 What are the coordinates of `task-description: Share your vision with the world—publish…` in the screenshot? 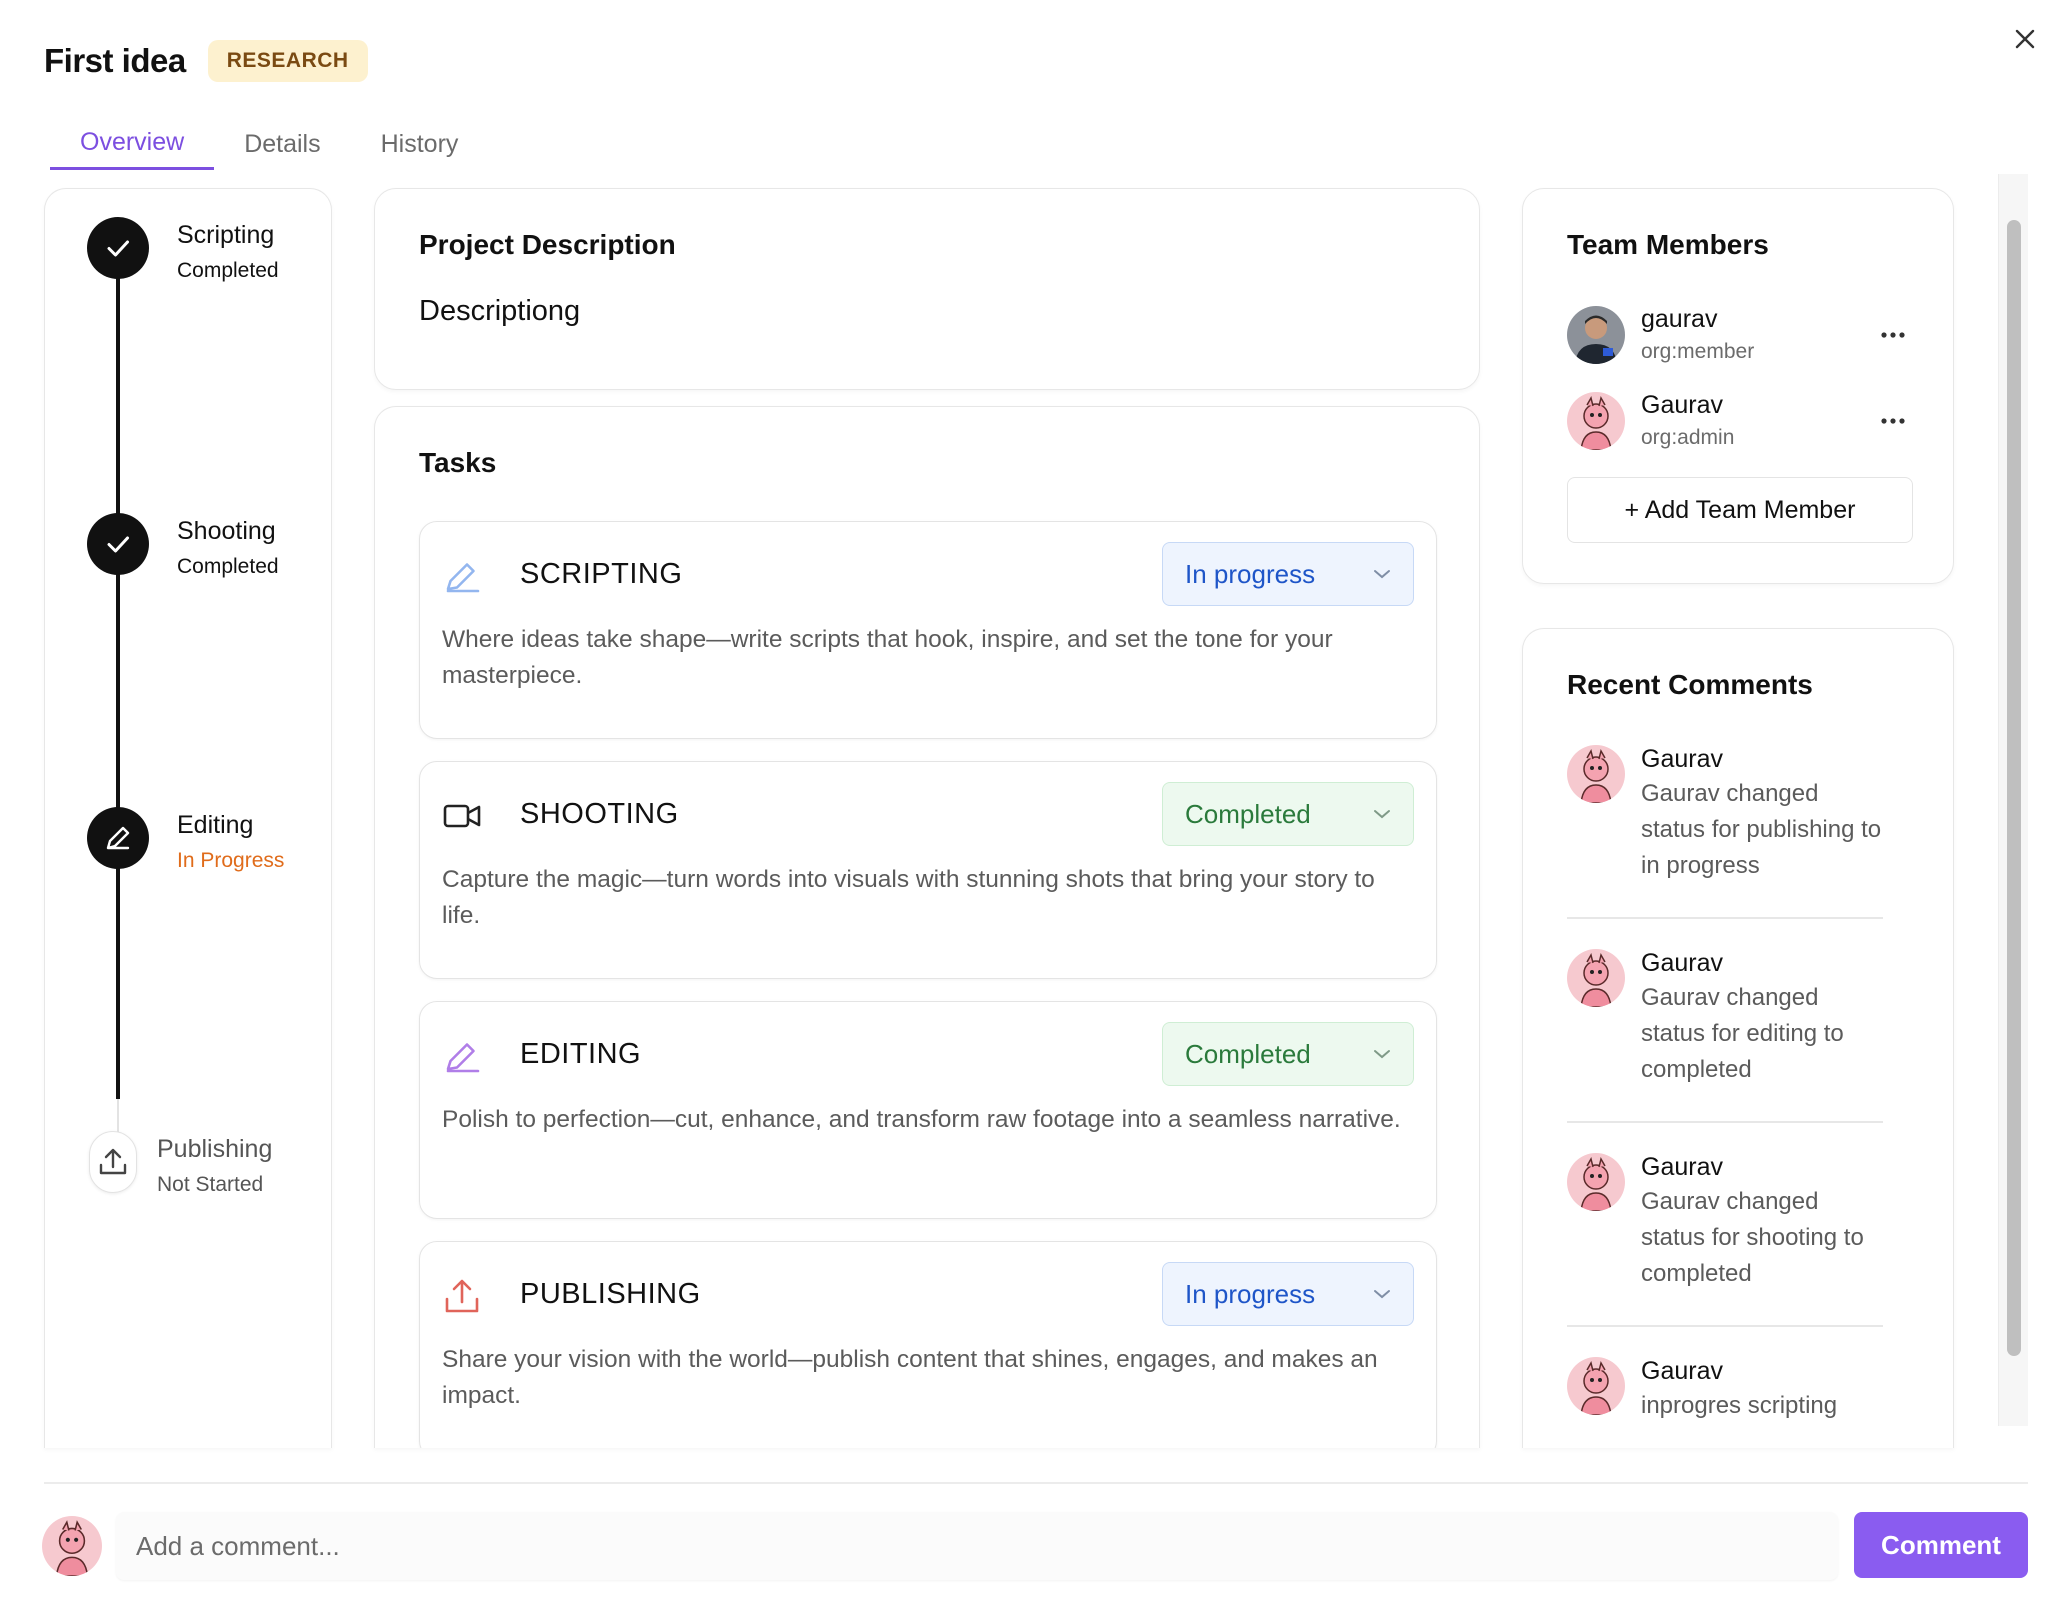 It's located at (910, 1377).